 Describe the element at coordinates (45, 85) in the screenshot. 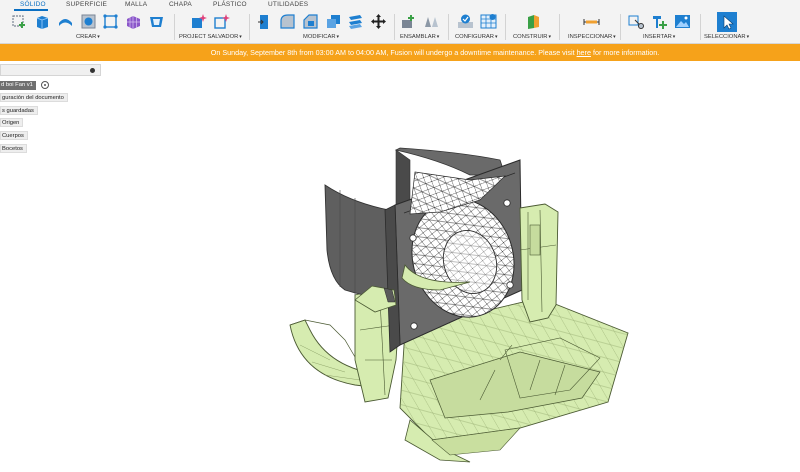

I see `activate-target-icon` at that location.